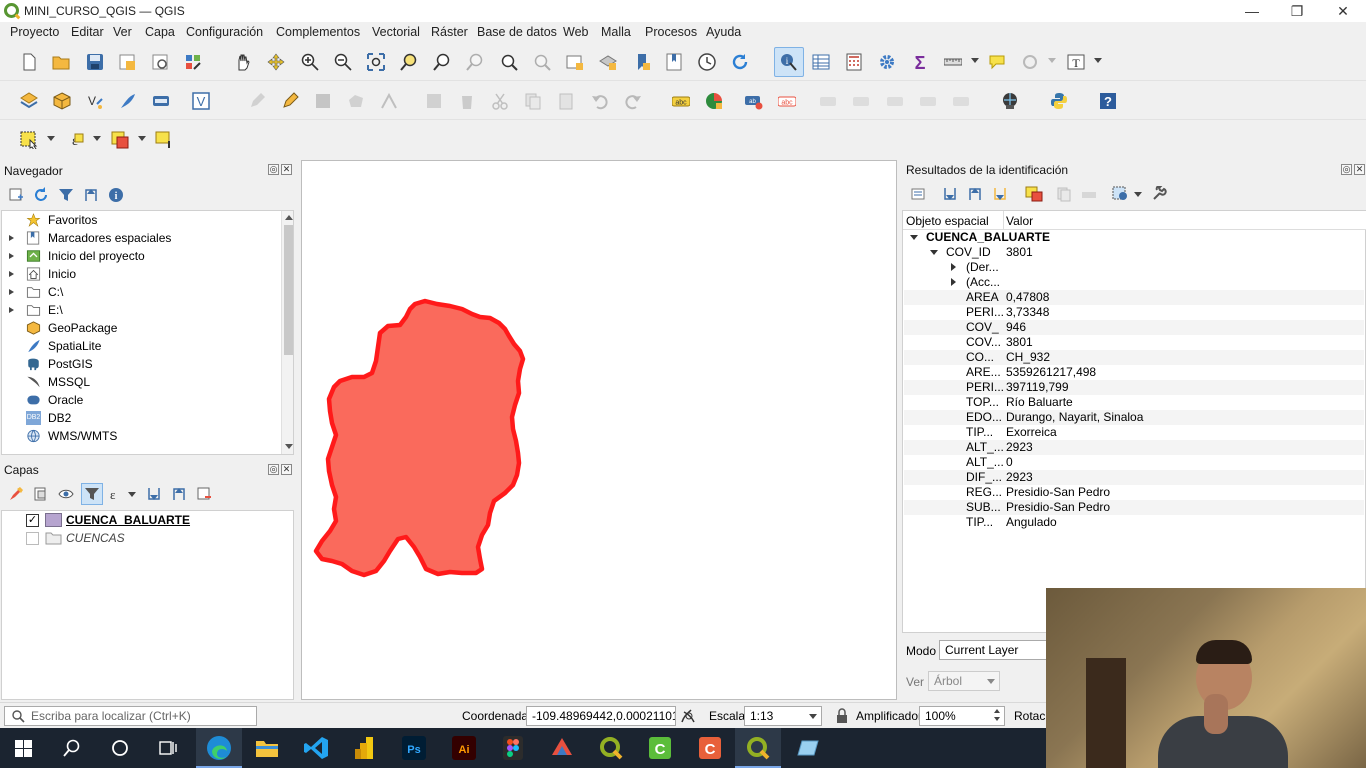  I want to click on layer-row-cuencas: CUENCAS, so click(147, 538).